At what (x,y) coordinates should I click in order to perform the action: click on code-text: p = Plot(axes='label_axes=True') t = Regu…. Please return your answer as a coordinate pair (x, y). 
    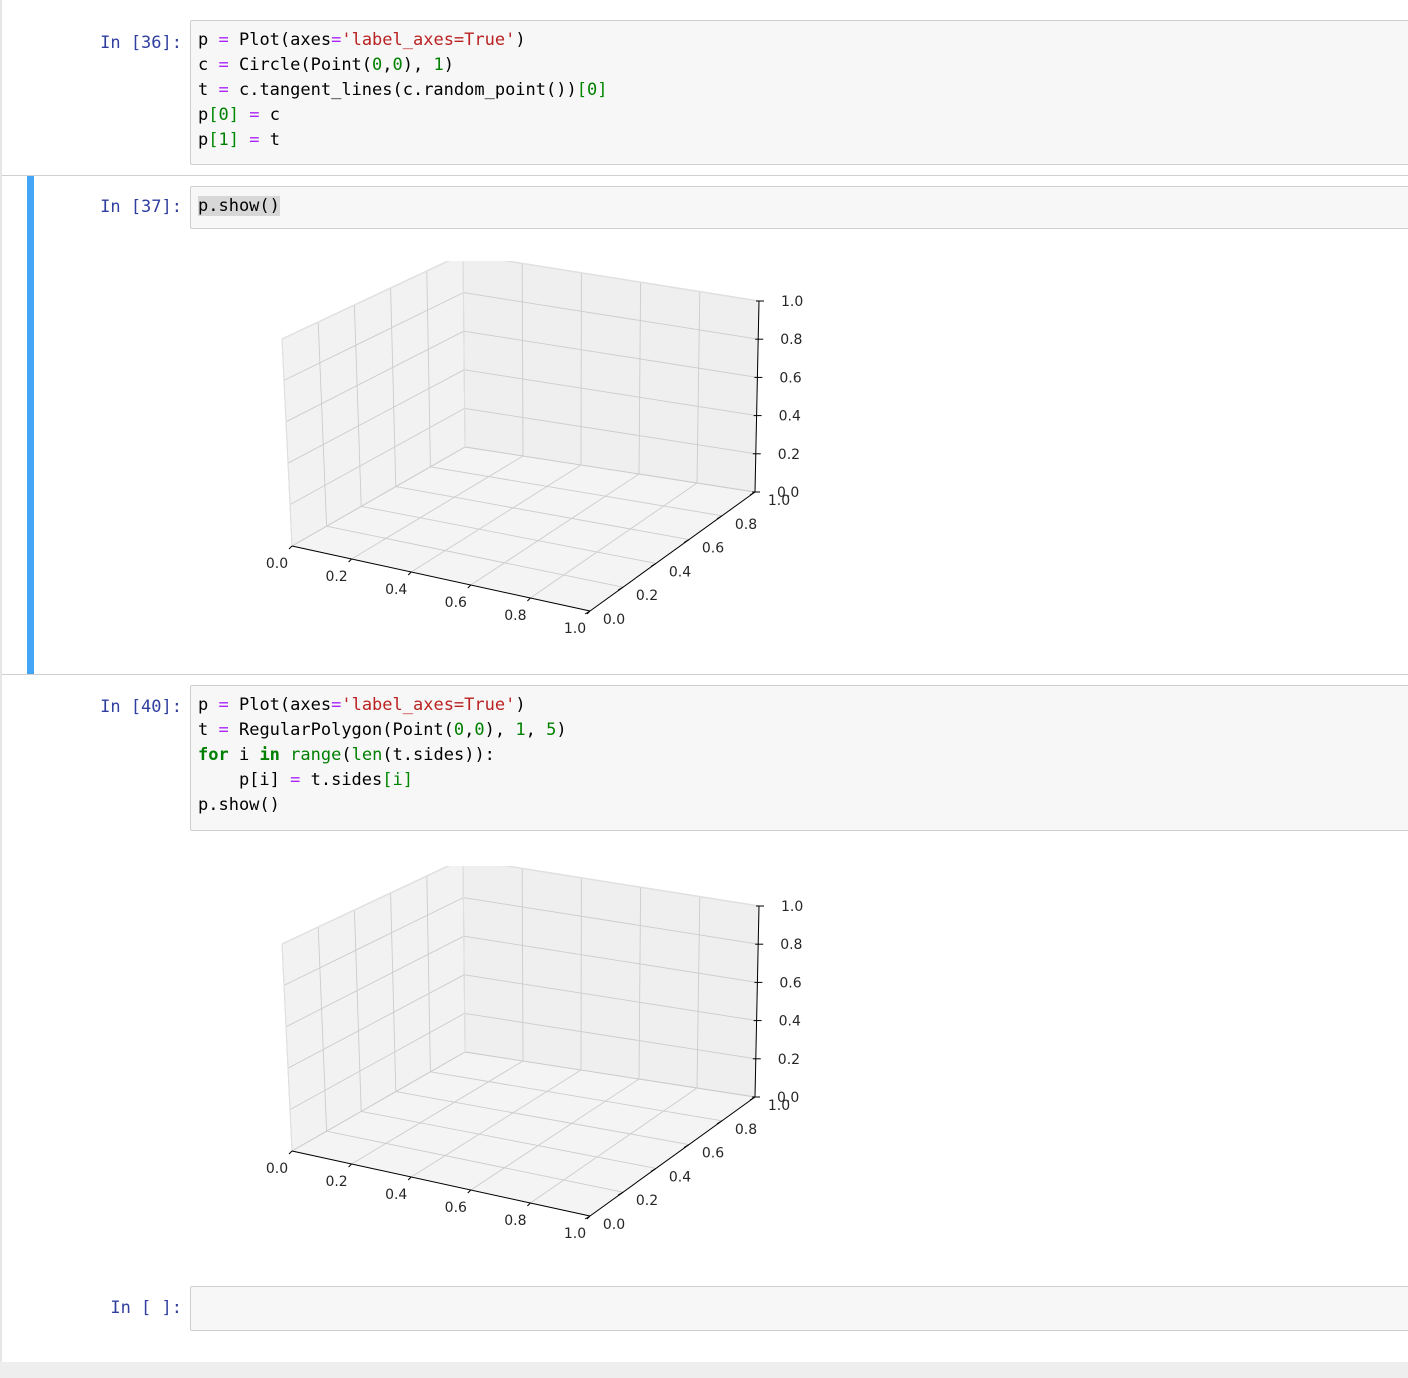
    Looking at the image, I should click on (382, 755).